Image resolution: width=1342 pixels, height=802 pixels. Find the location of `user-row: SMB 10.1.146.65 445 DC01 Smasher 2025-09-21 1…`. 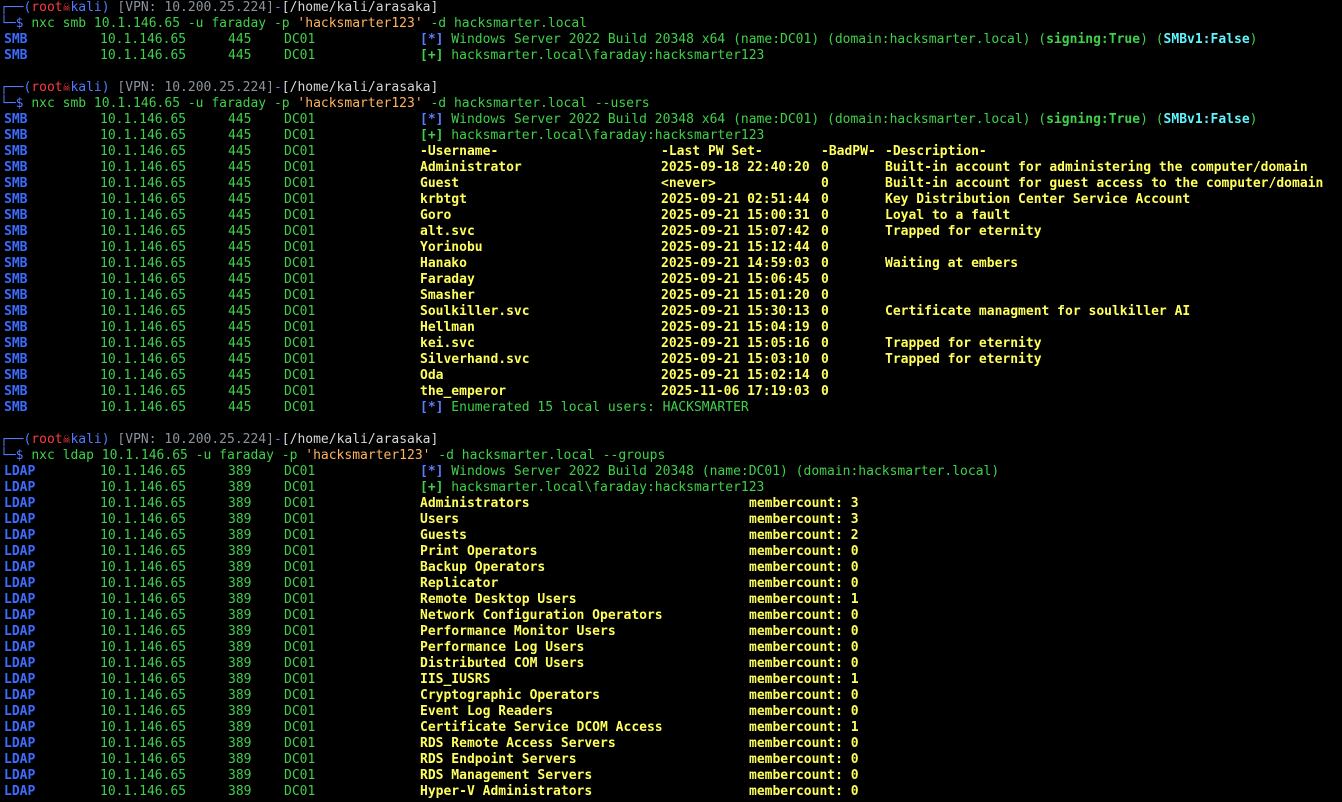

user-row: SMB 10.1.146.65 445 DC01 Smasher 2025-09-21 1… is located at coordinates (671, 296).